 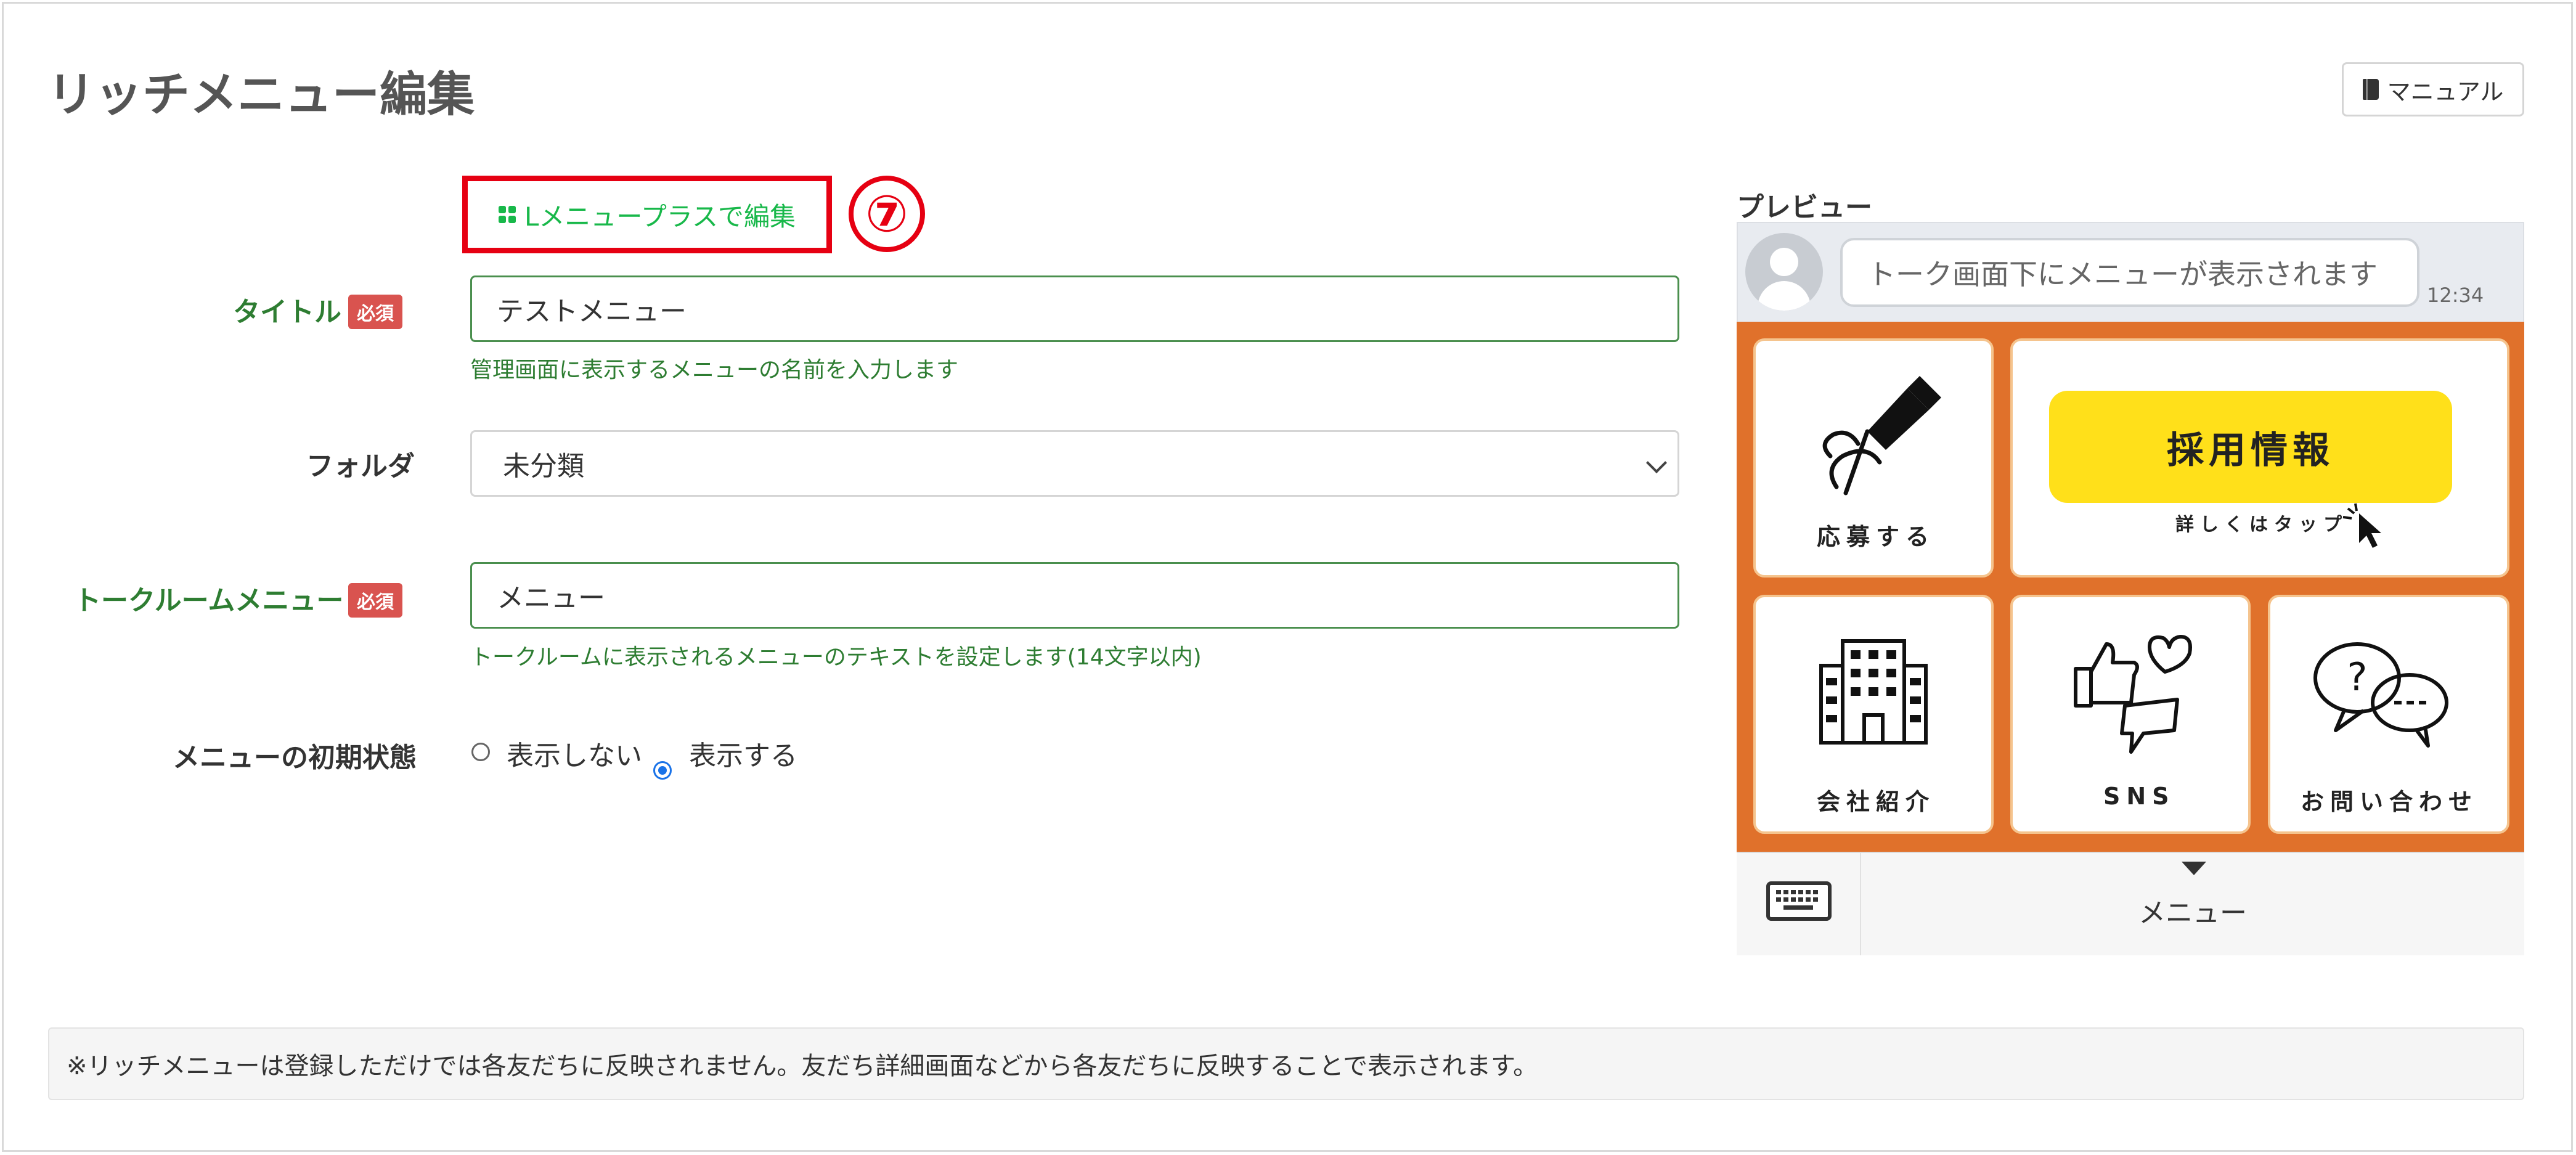 I want to click on initial-state-label: メニューの初期状態, so click(x=295, y=757).